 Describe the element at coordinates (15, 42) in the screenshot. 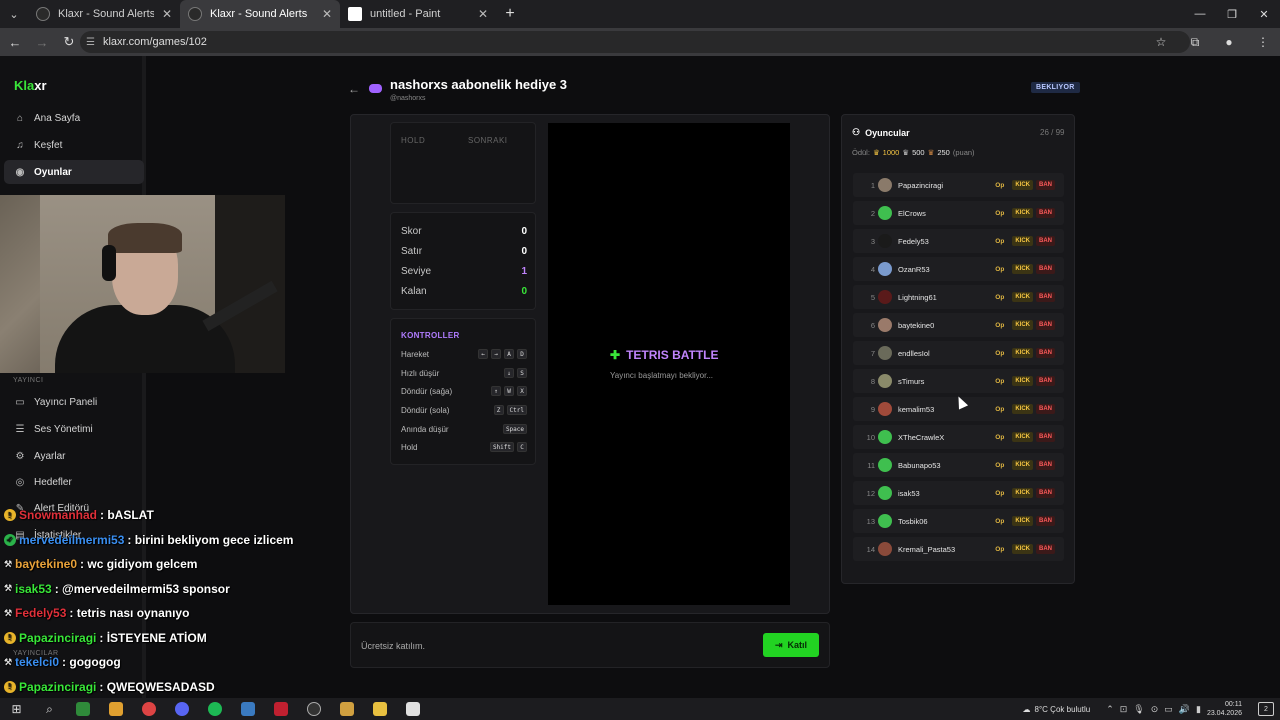

I see `back-icon: ←` at that location.